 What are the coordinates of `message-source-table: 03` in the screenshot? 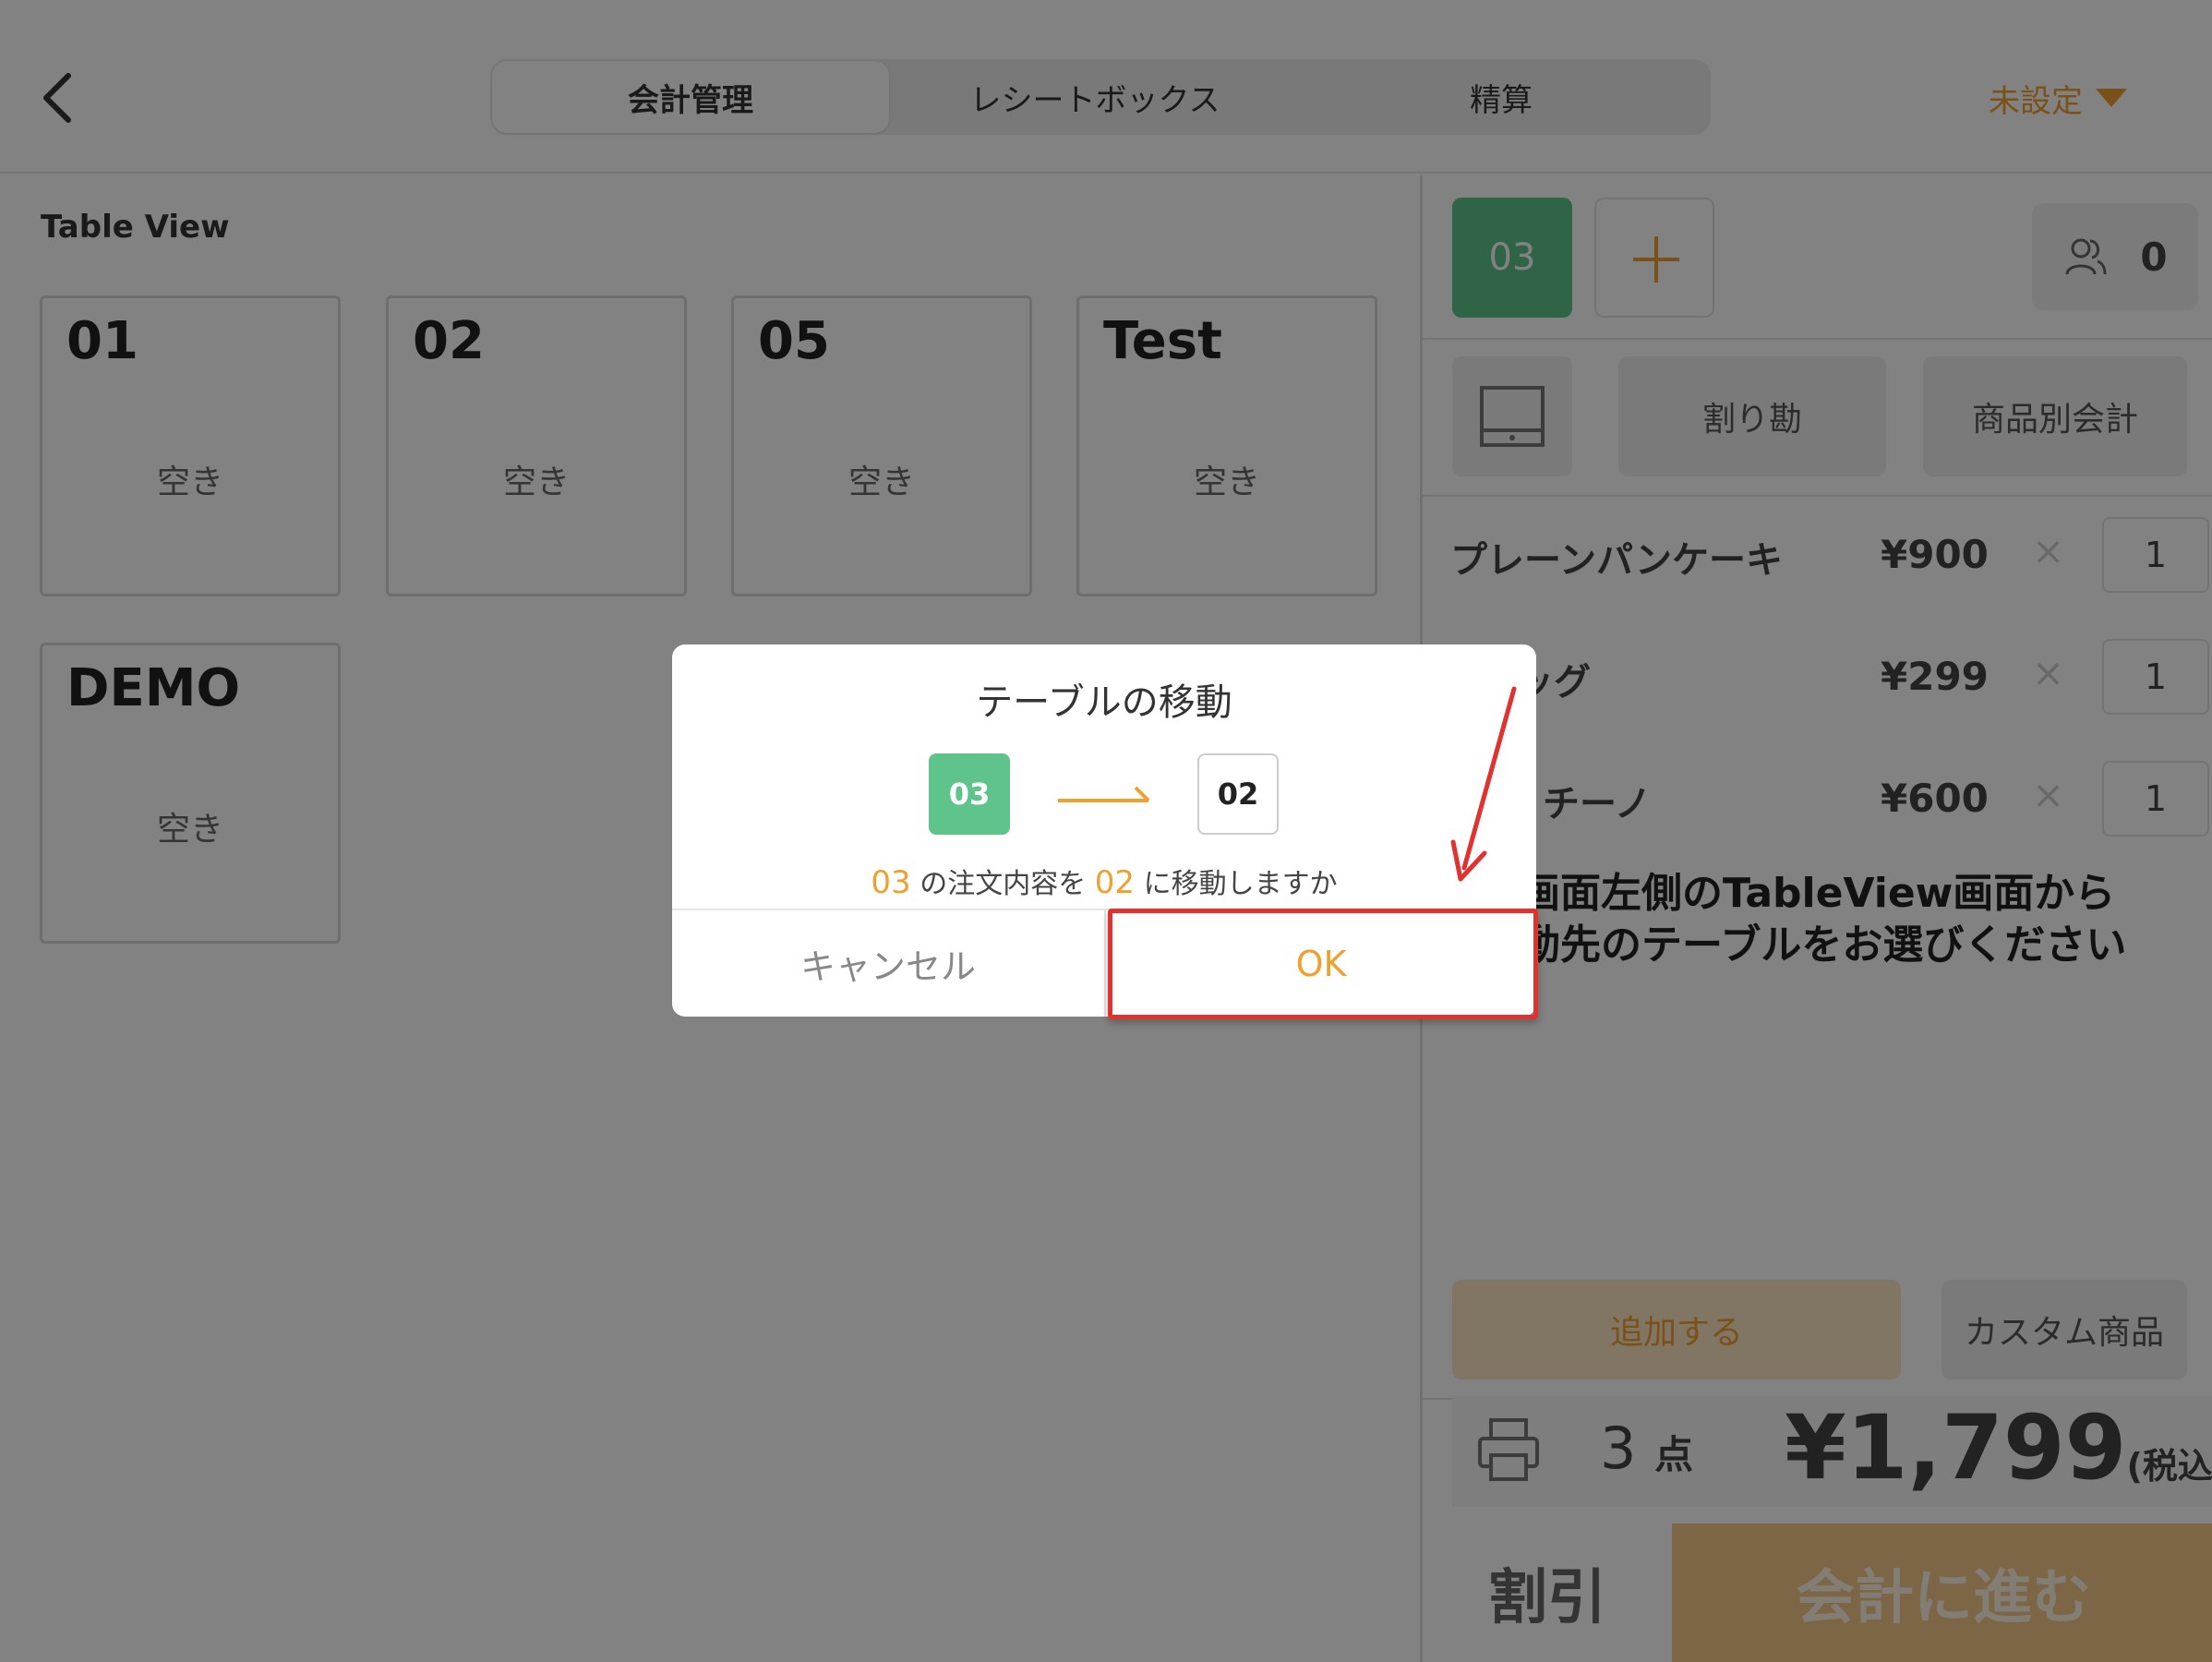 It's located at (891, 883).